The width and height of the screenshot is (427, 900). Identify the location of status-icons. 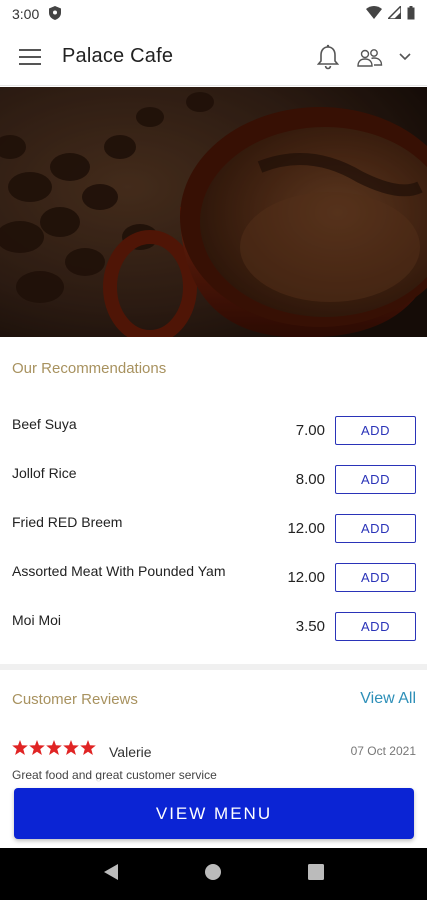
(390, 13).